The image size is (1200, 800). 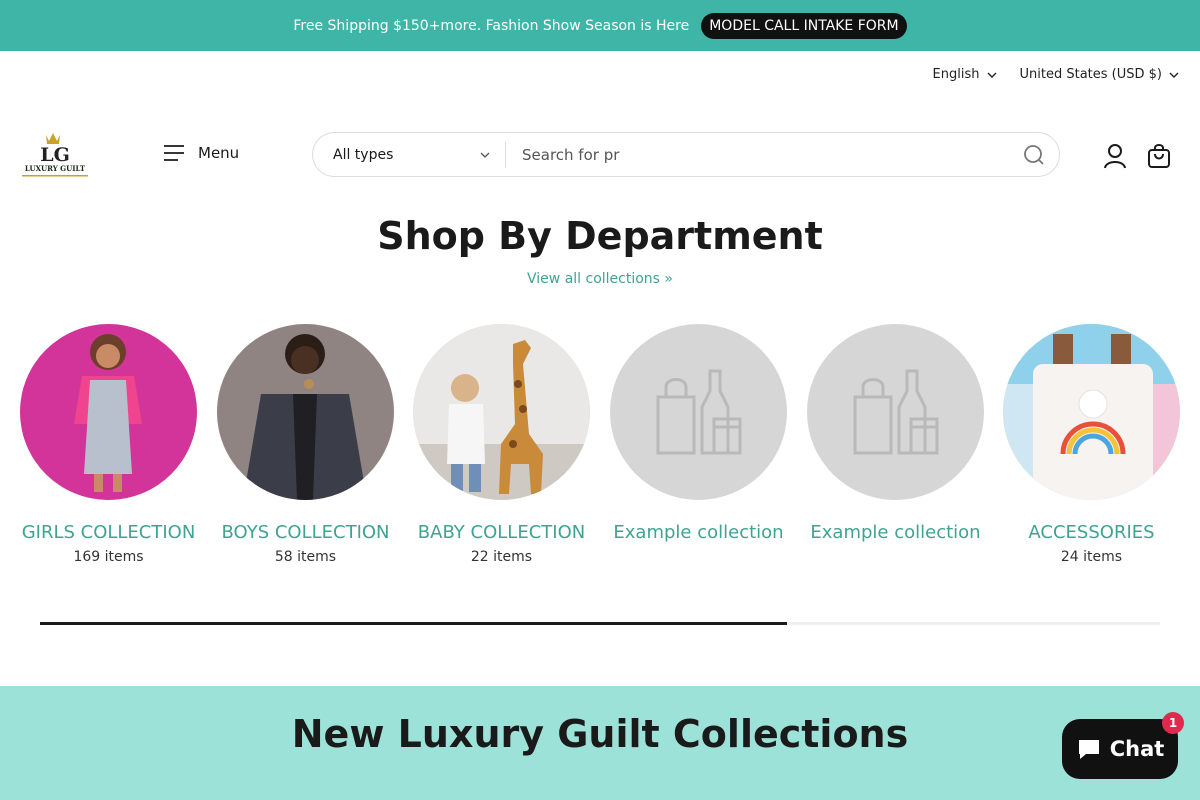 What do you see at coordinates (1091, 74) in the screenshot?
I see `country-label: United States (USD $)` at bounding box center [1091, 74].